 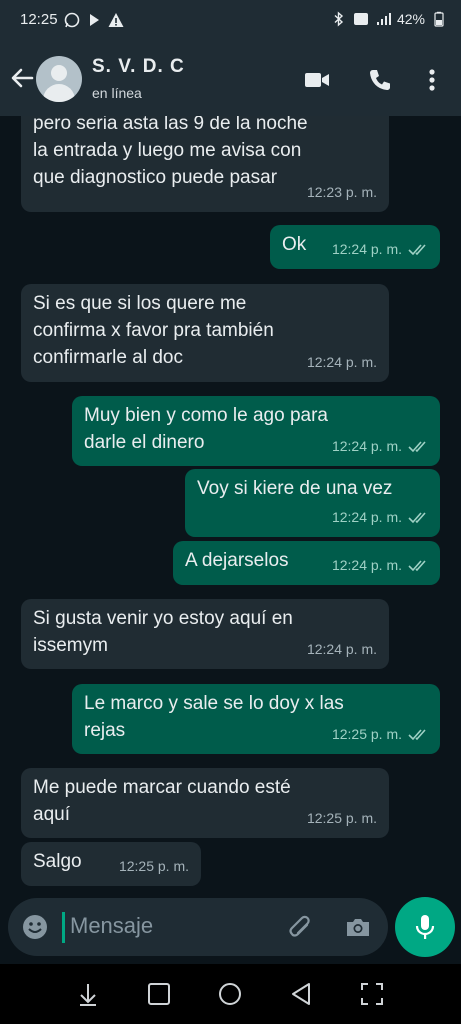 I want to click on nav-back-icon, so click(x=301, y=994).